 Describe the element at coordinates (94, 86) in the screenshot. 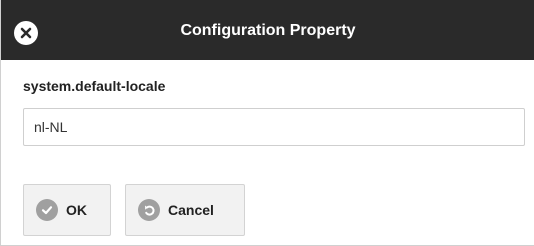

I see `field-label: system.default-locale` at that location.